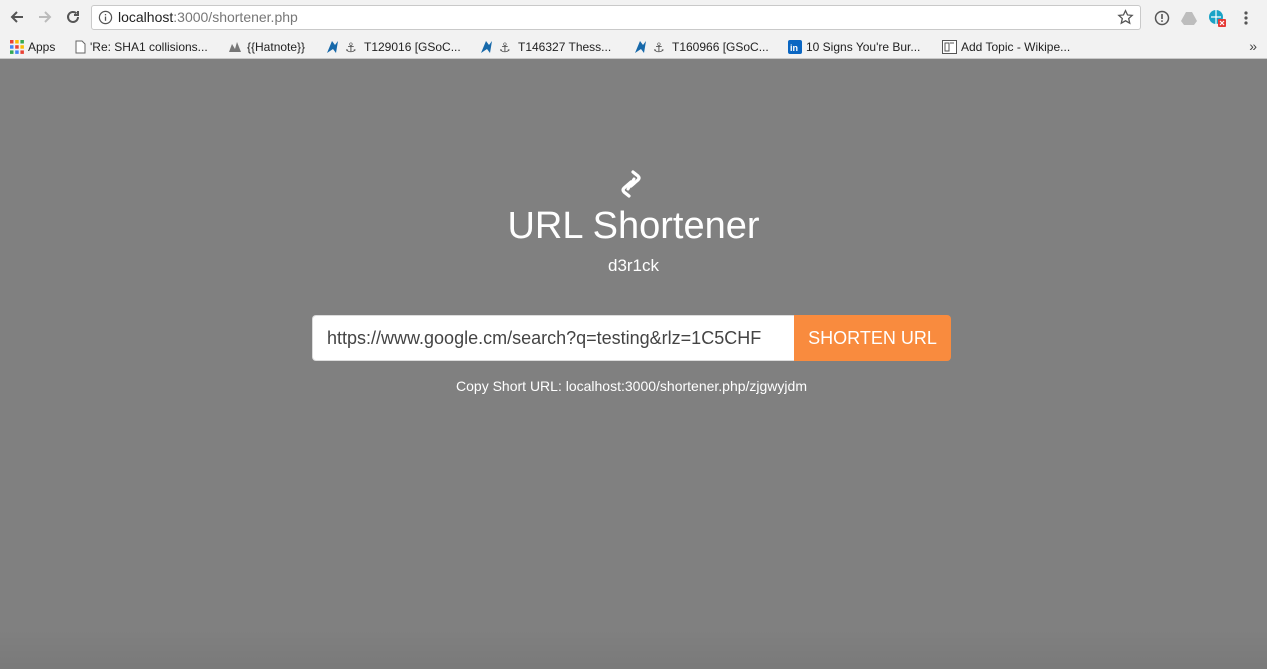 Image resolution: width=1267 pixels, height=669 pixels. I want to click on bookmark-apps: Apps, so click(32, 47).